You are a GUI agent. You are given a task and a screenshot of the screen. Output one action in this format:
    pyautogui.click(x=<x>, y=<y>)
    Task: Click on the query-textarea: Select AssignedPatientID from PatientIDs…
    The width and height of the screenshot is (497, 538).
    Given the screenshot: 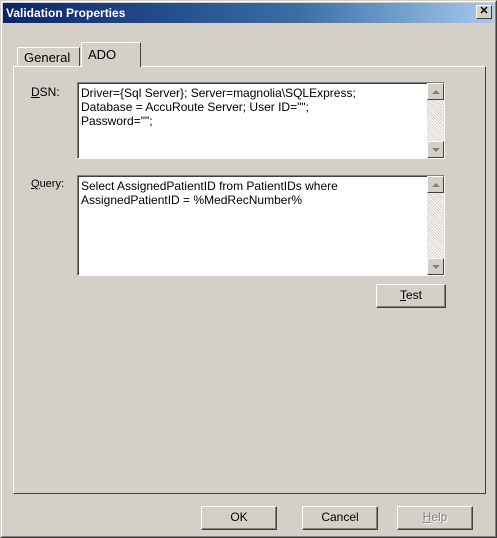 What is the action you would take?
    pyautogui.click(x=261, y=225)
    